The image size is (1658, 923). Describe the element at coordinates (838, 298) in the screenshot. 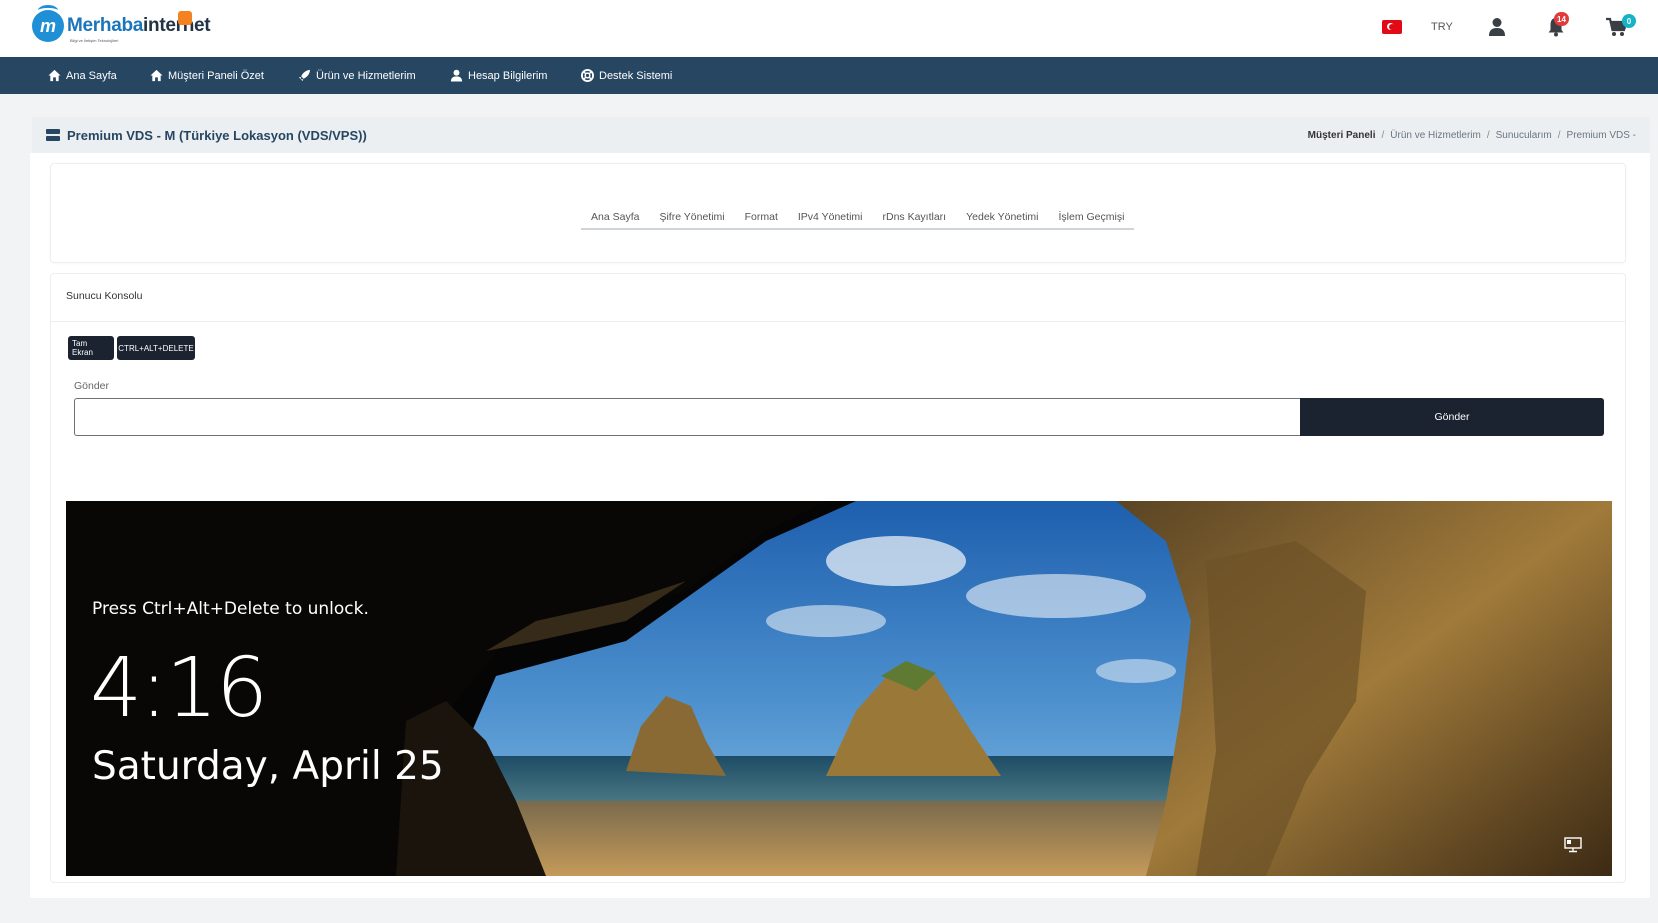

I see `console-header: Sunucu Konsolu` at that location.